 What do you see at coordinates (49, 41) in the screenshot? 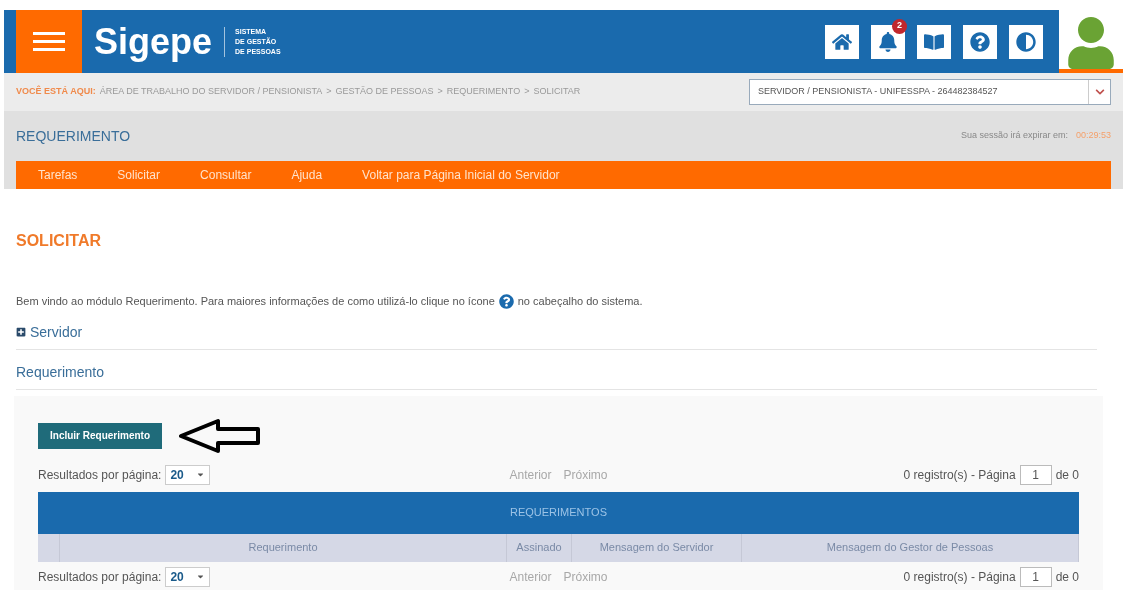
I see `menu-button` at bounding box center [49, 41].